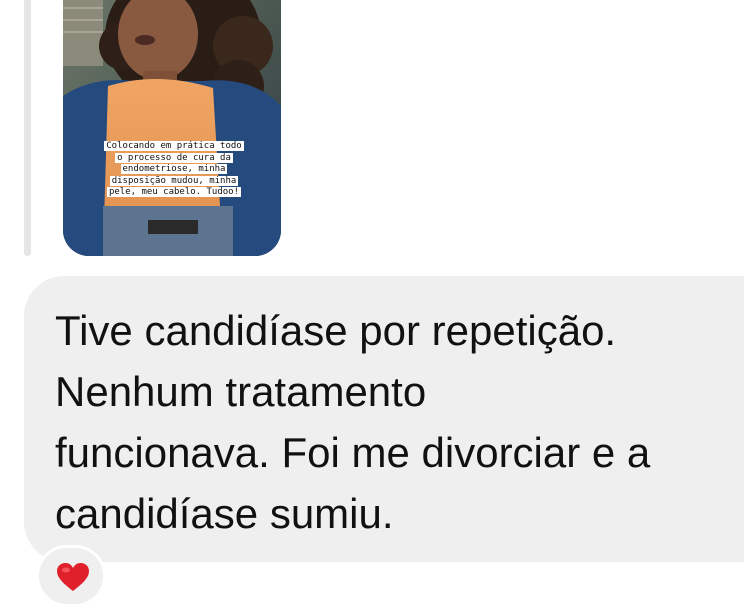 This screenshot has width=744, height=611. I want to click on reaction-badge, so click(71, 576).